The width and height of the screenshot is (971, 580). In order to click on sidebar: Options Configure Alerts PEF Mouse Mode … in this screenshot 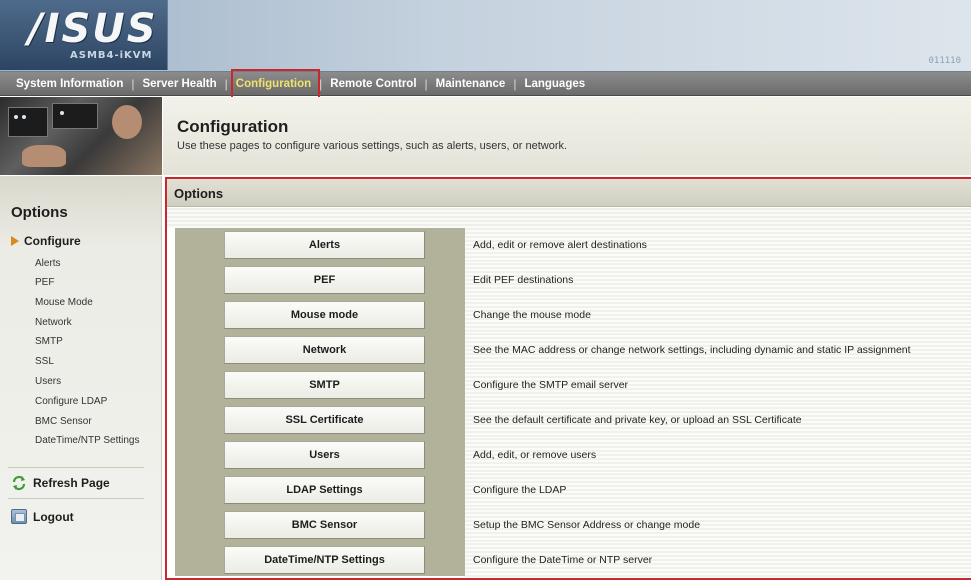, I will do `click(81, 378)`.